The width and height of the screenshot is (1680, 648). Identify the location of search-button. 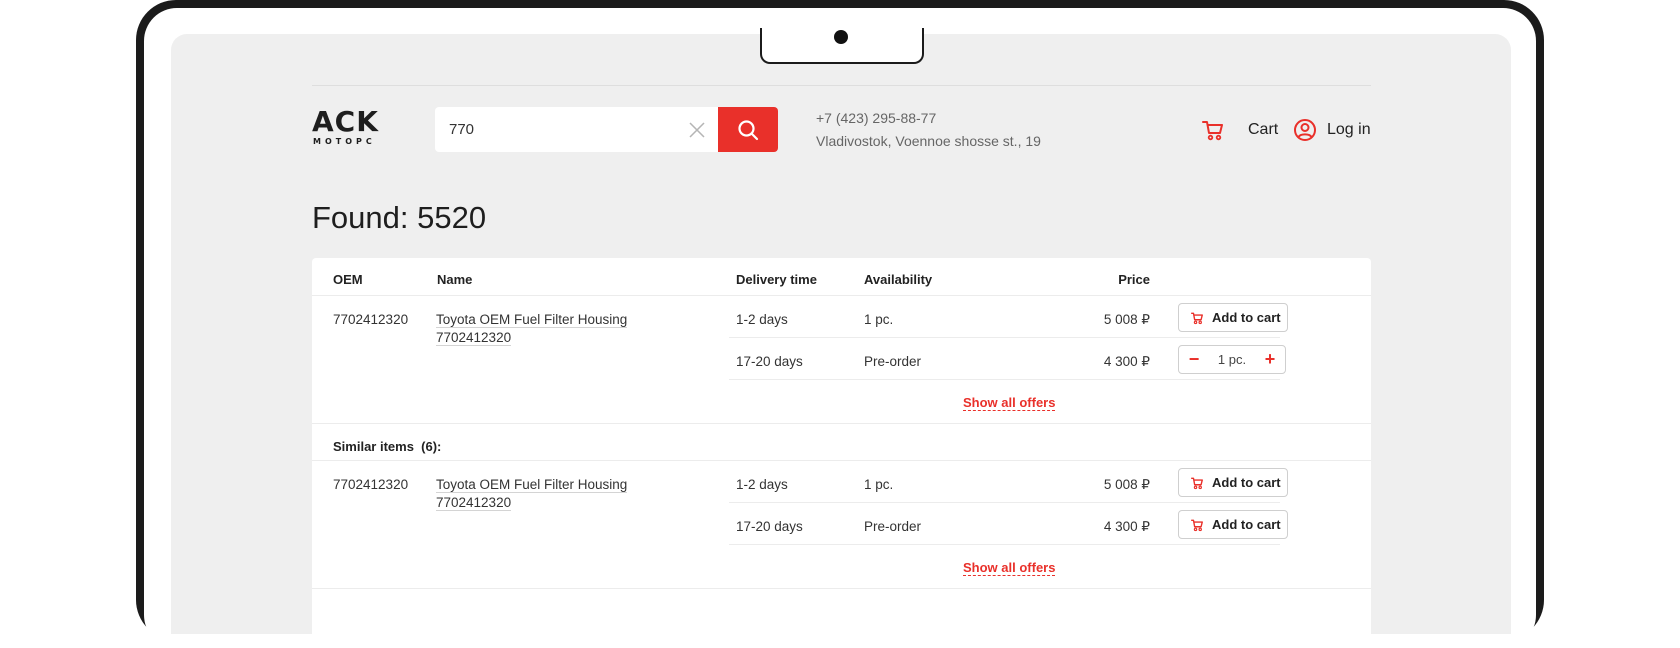
(748, 129).